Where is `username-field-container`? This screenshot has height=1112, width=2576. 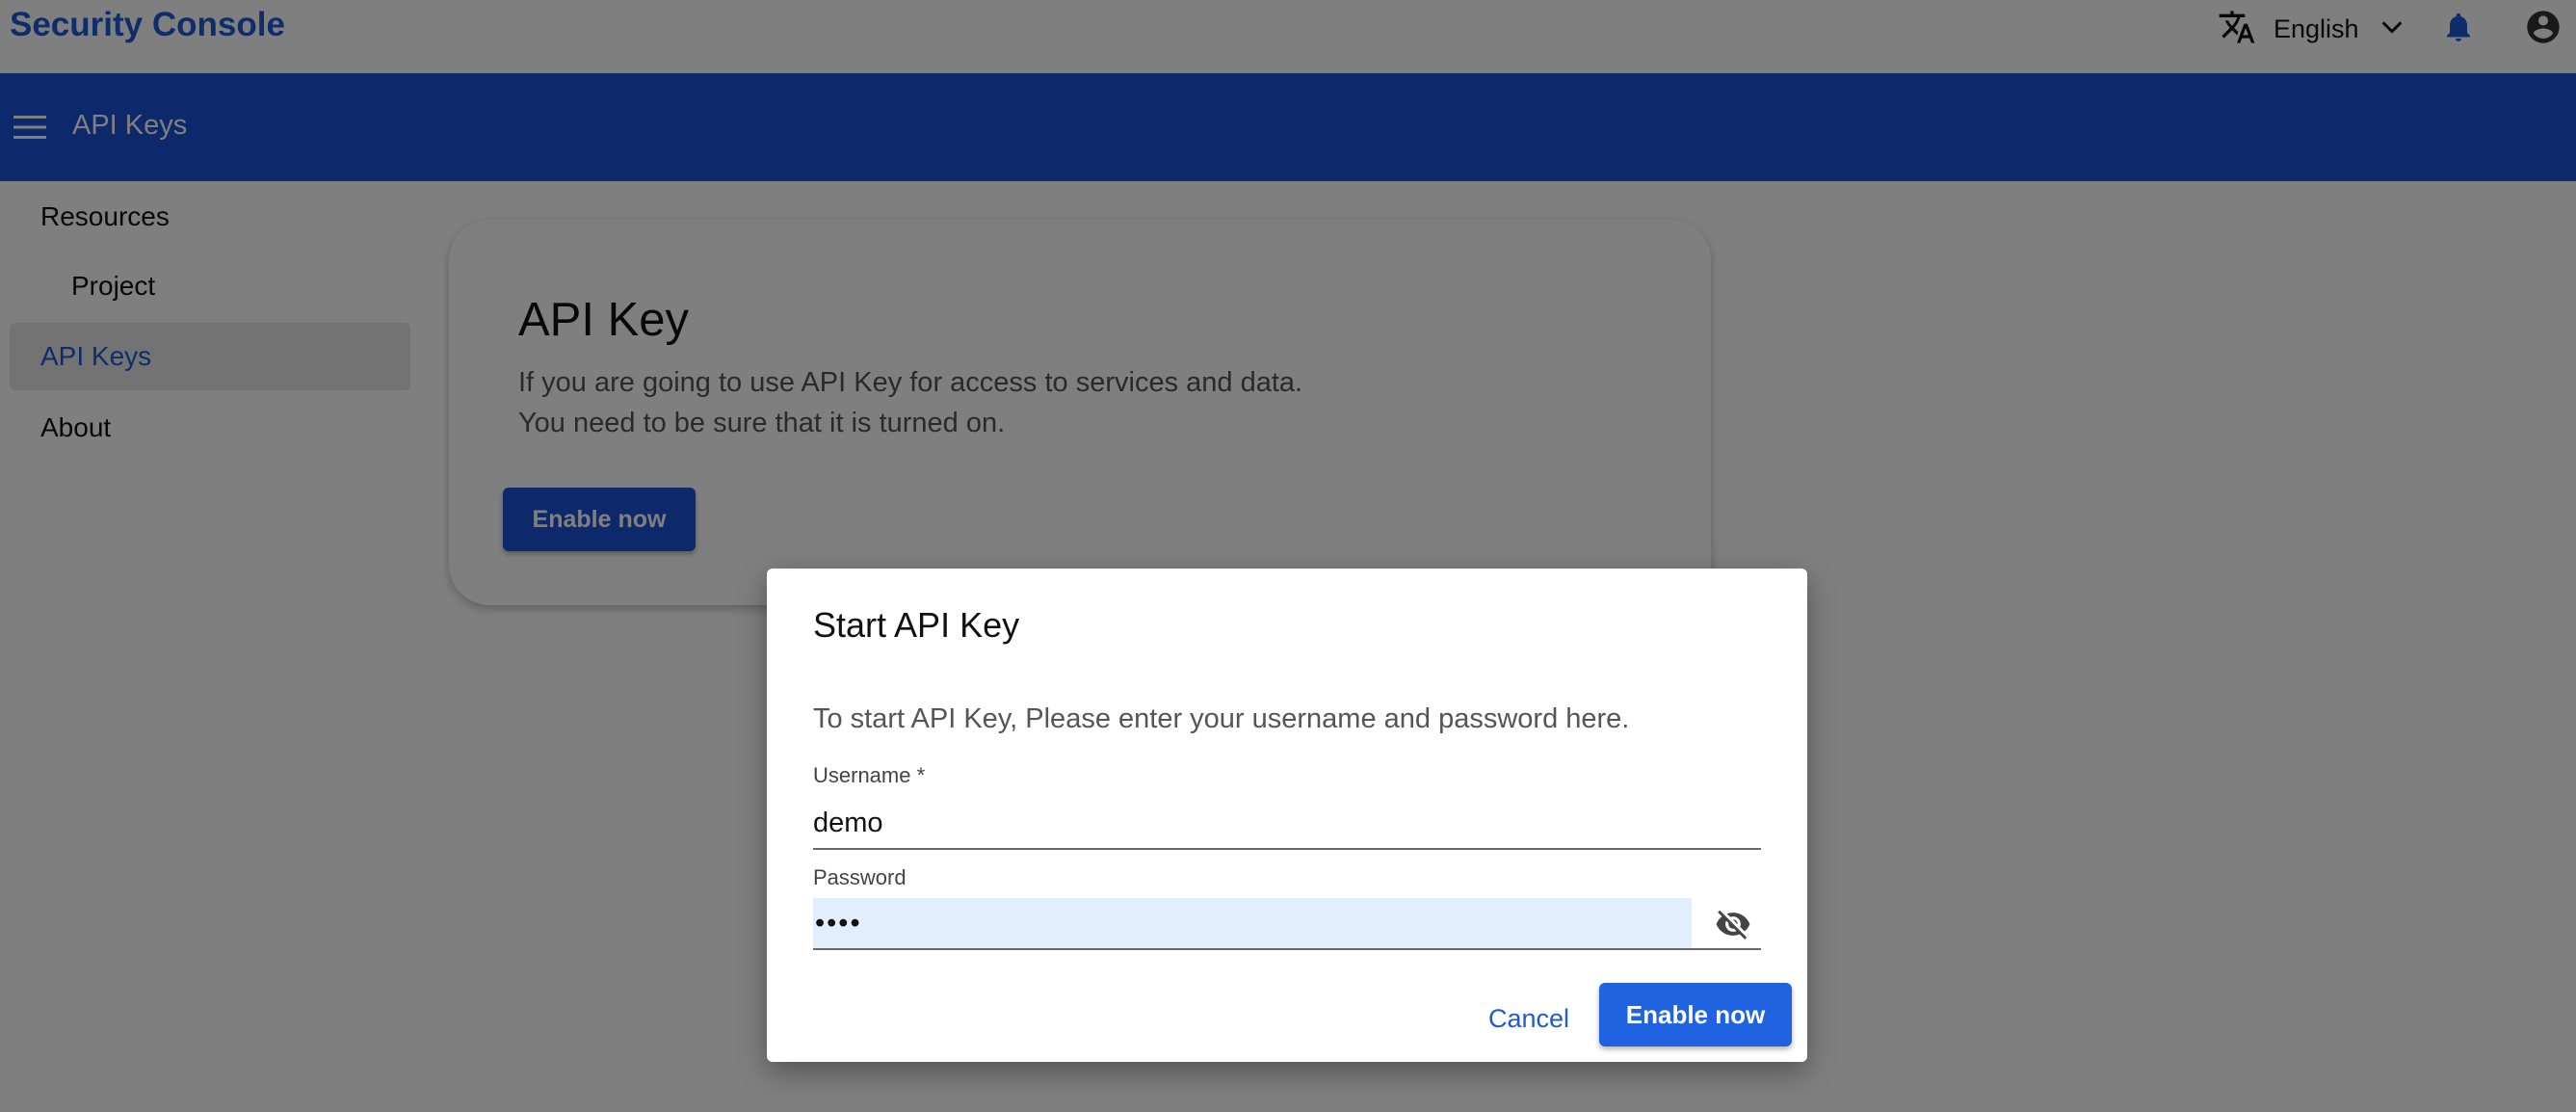 username-field-container is located at coordinates (1287, 824).